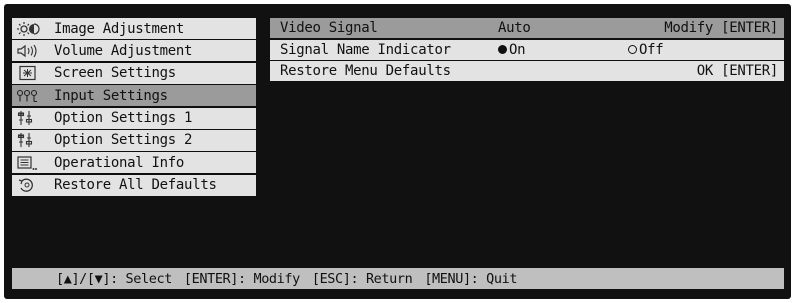 Image resolution: width=795 pixels, height=303 pixels. What do you see at coordinates (123, 118) in the screenshot?
I see `menu-item-label: Option Settings 1` at bounding box center [123, 118].